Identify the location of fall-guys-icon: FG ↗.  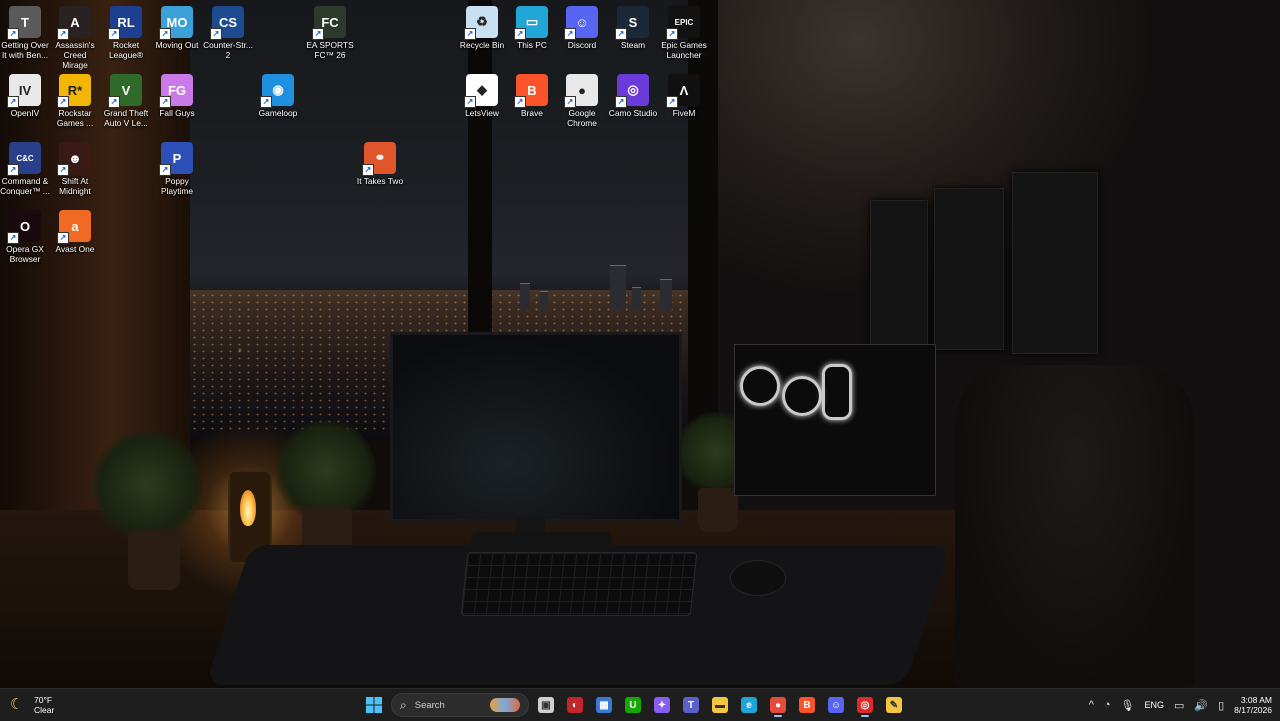
(176, 91).